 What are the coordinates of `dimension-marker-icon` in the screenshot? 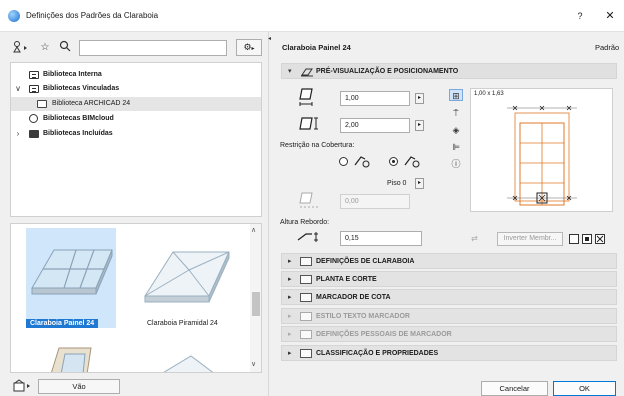 It's located at (306, 297).